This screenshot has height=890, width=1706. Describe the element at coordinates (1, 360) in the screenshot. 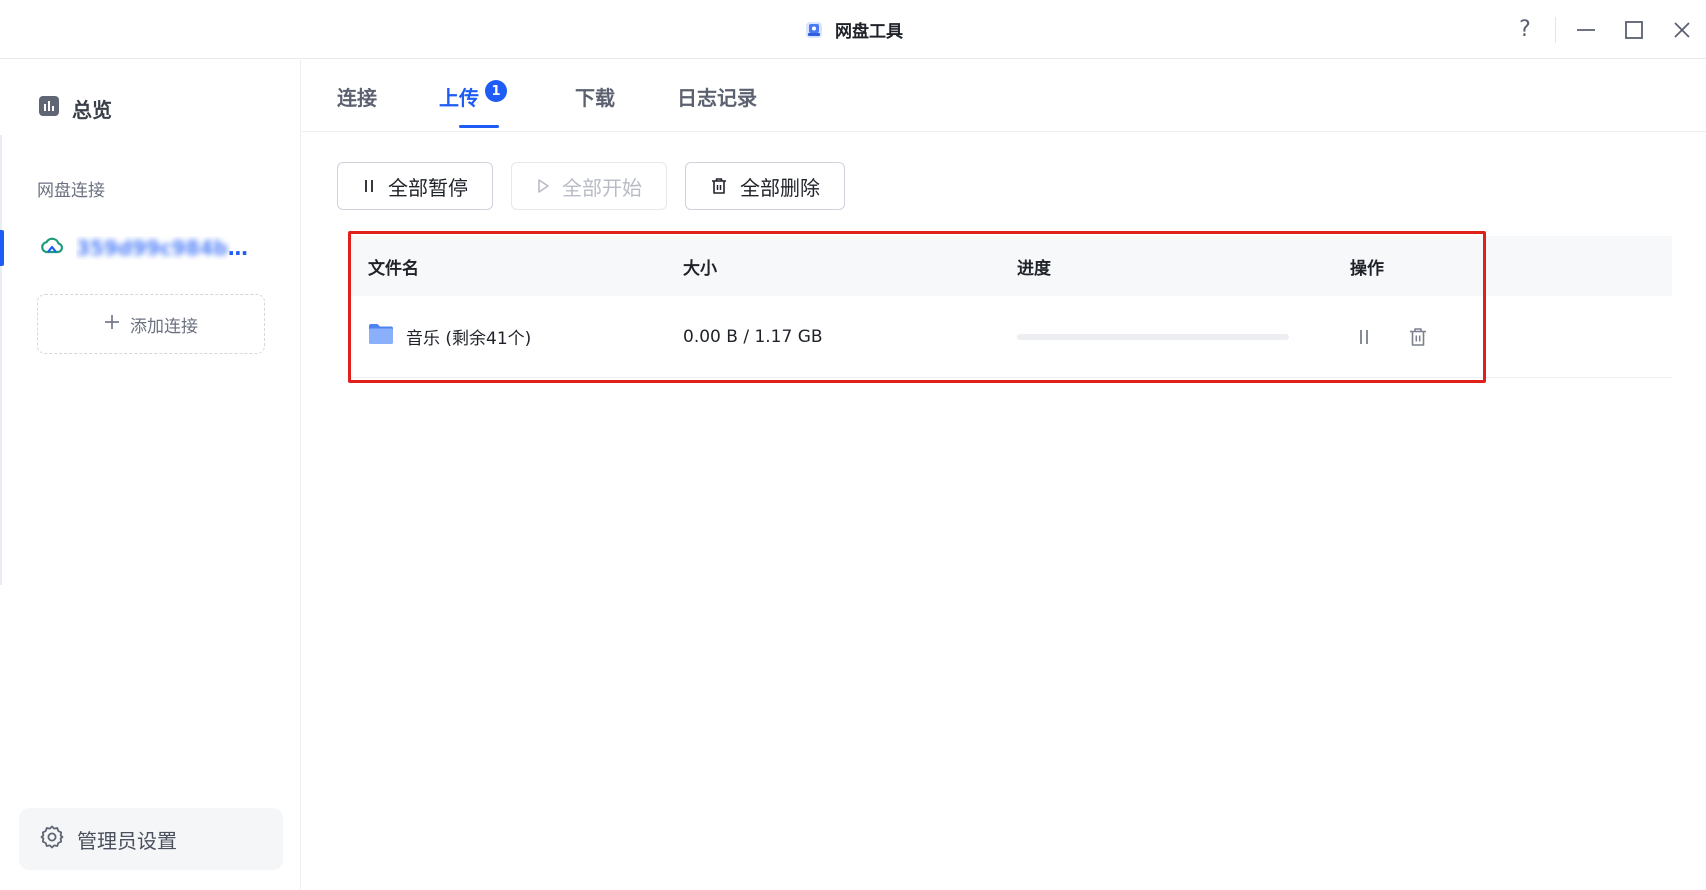

I see `sidebar-edge` at that location.